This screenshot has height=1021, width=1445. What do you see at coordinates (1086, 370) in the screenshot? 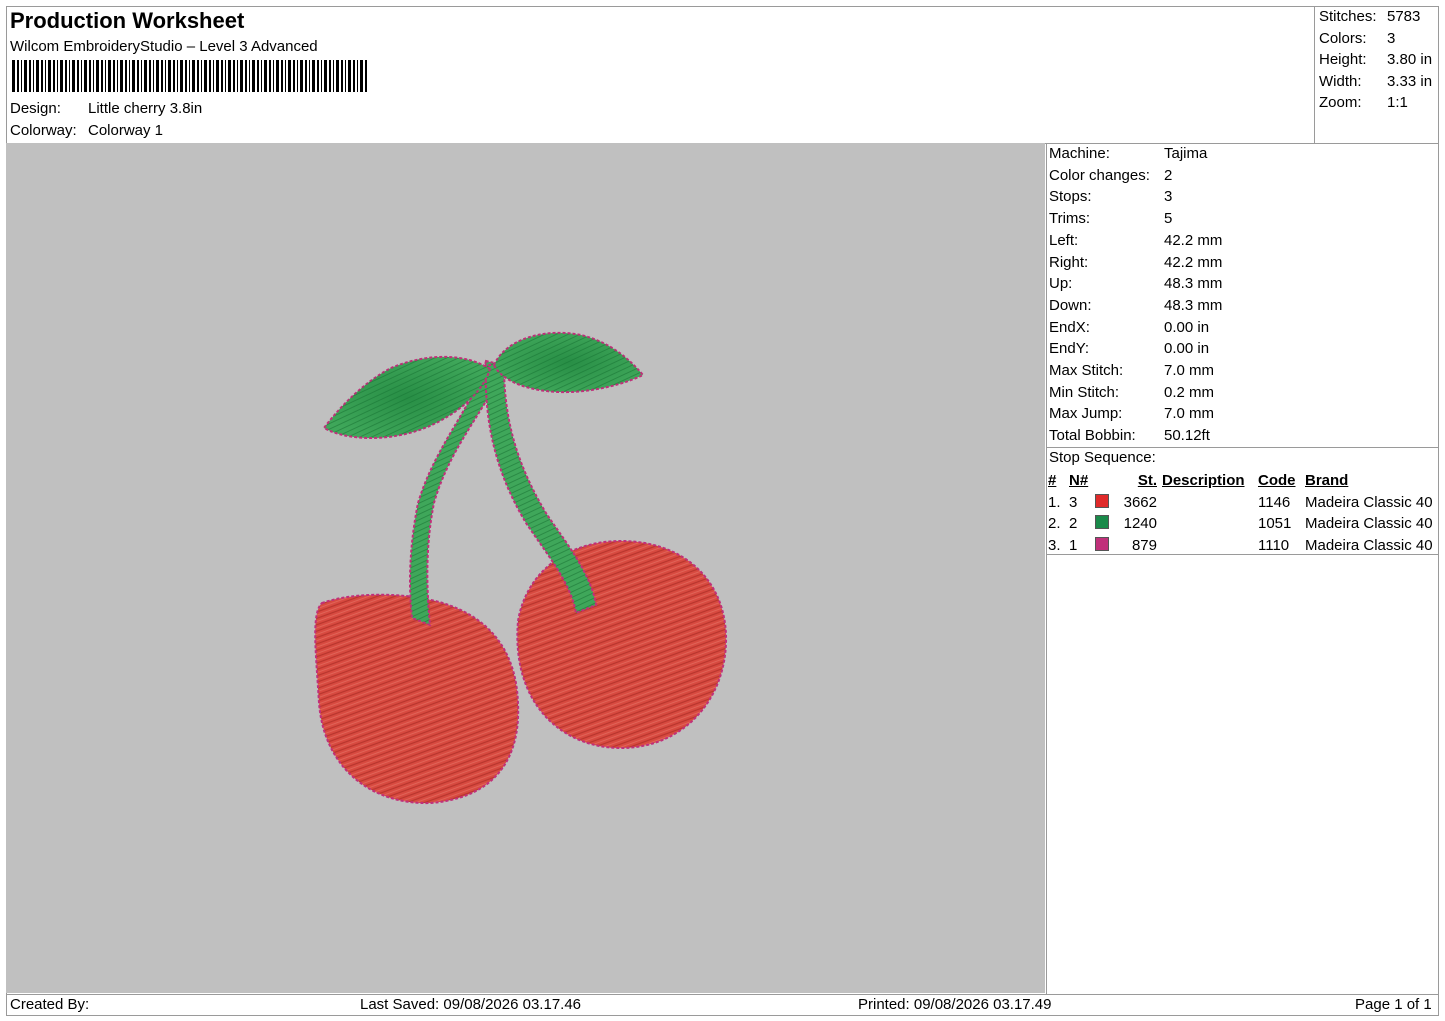
I see `machine-info-label: Max Stitch:` at bounding box center [1086, 370].